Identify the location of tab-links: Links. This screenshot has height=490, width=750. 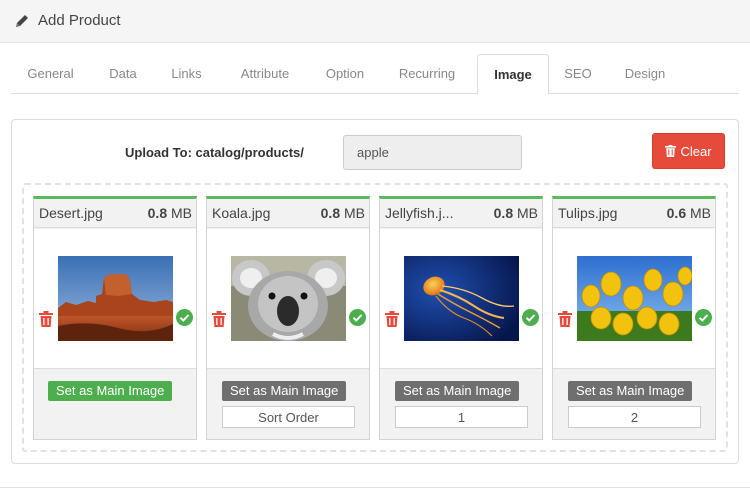
(186, 74).